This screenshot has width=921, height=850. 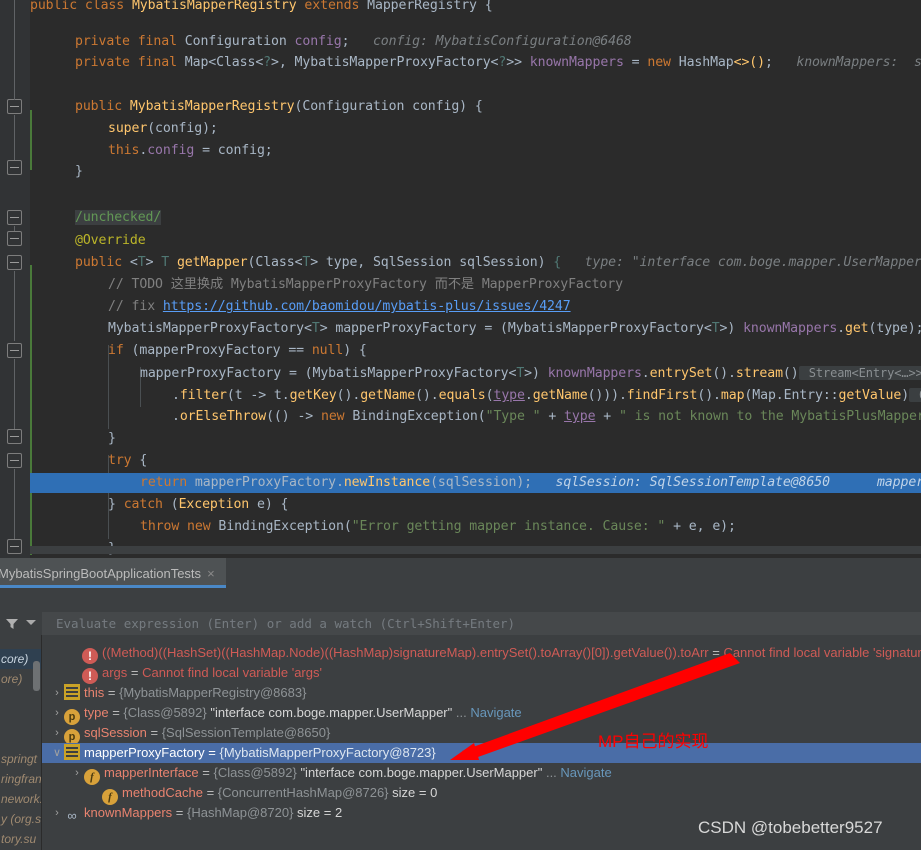 What do you see at coordinates (108, 6) in the screenshot?
I see `code-token: class` at bounding box center [108, 6].